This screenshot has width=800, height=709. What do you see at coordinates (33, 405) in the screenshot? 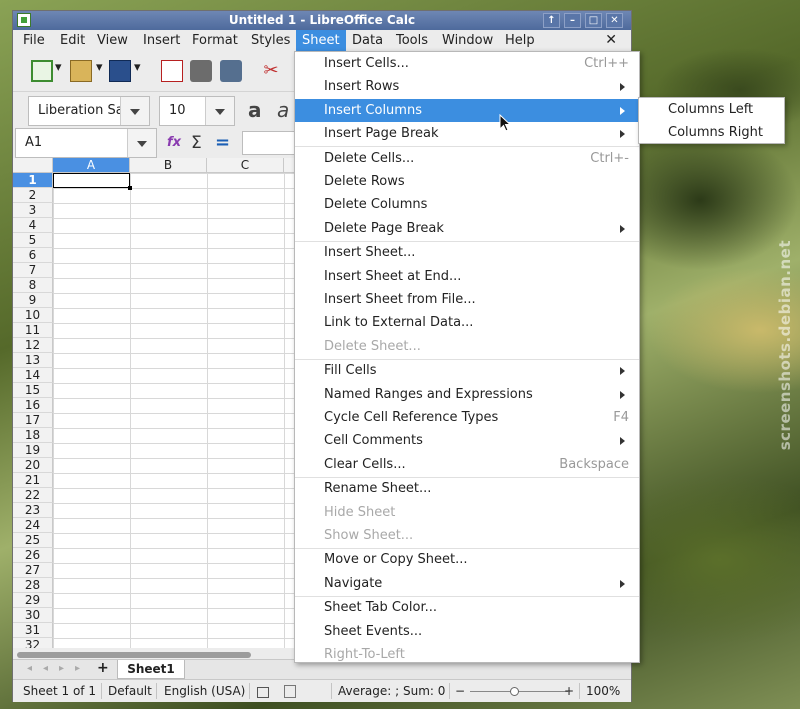
I see `row-header: 16` at bounding box center [33, 405].